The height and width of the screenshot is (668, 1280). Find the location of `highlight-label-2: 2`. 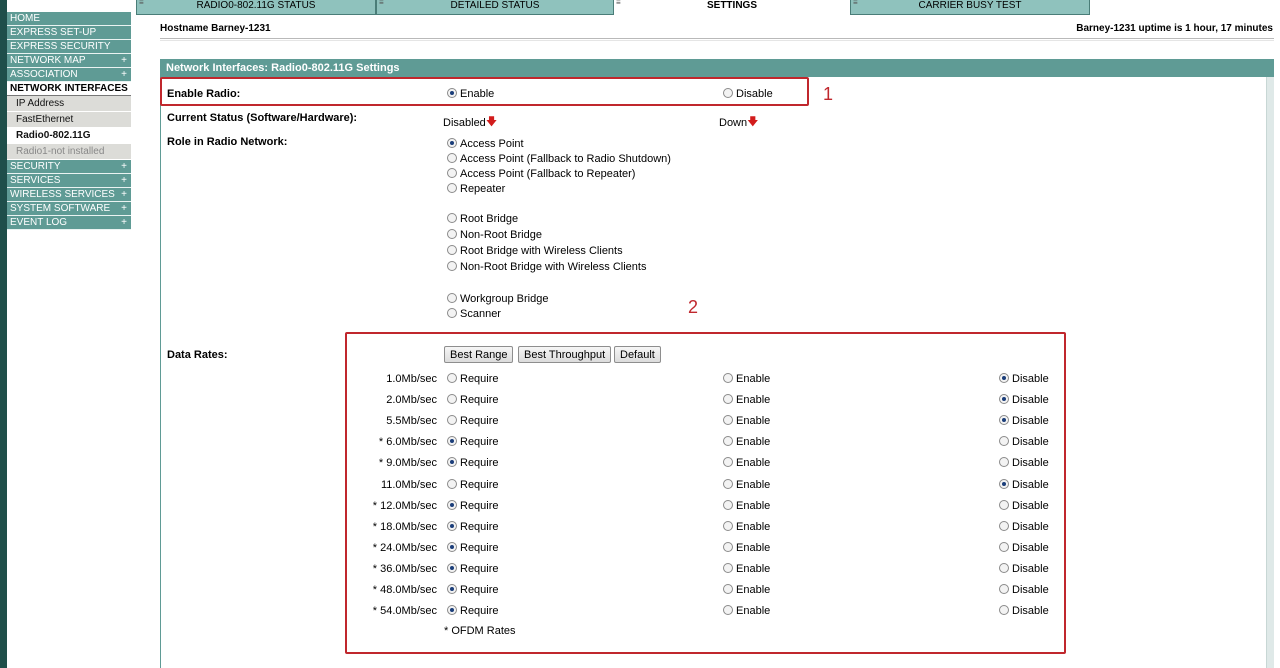

highlight-label-2: 2 is located at coordinates (693, 307).